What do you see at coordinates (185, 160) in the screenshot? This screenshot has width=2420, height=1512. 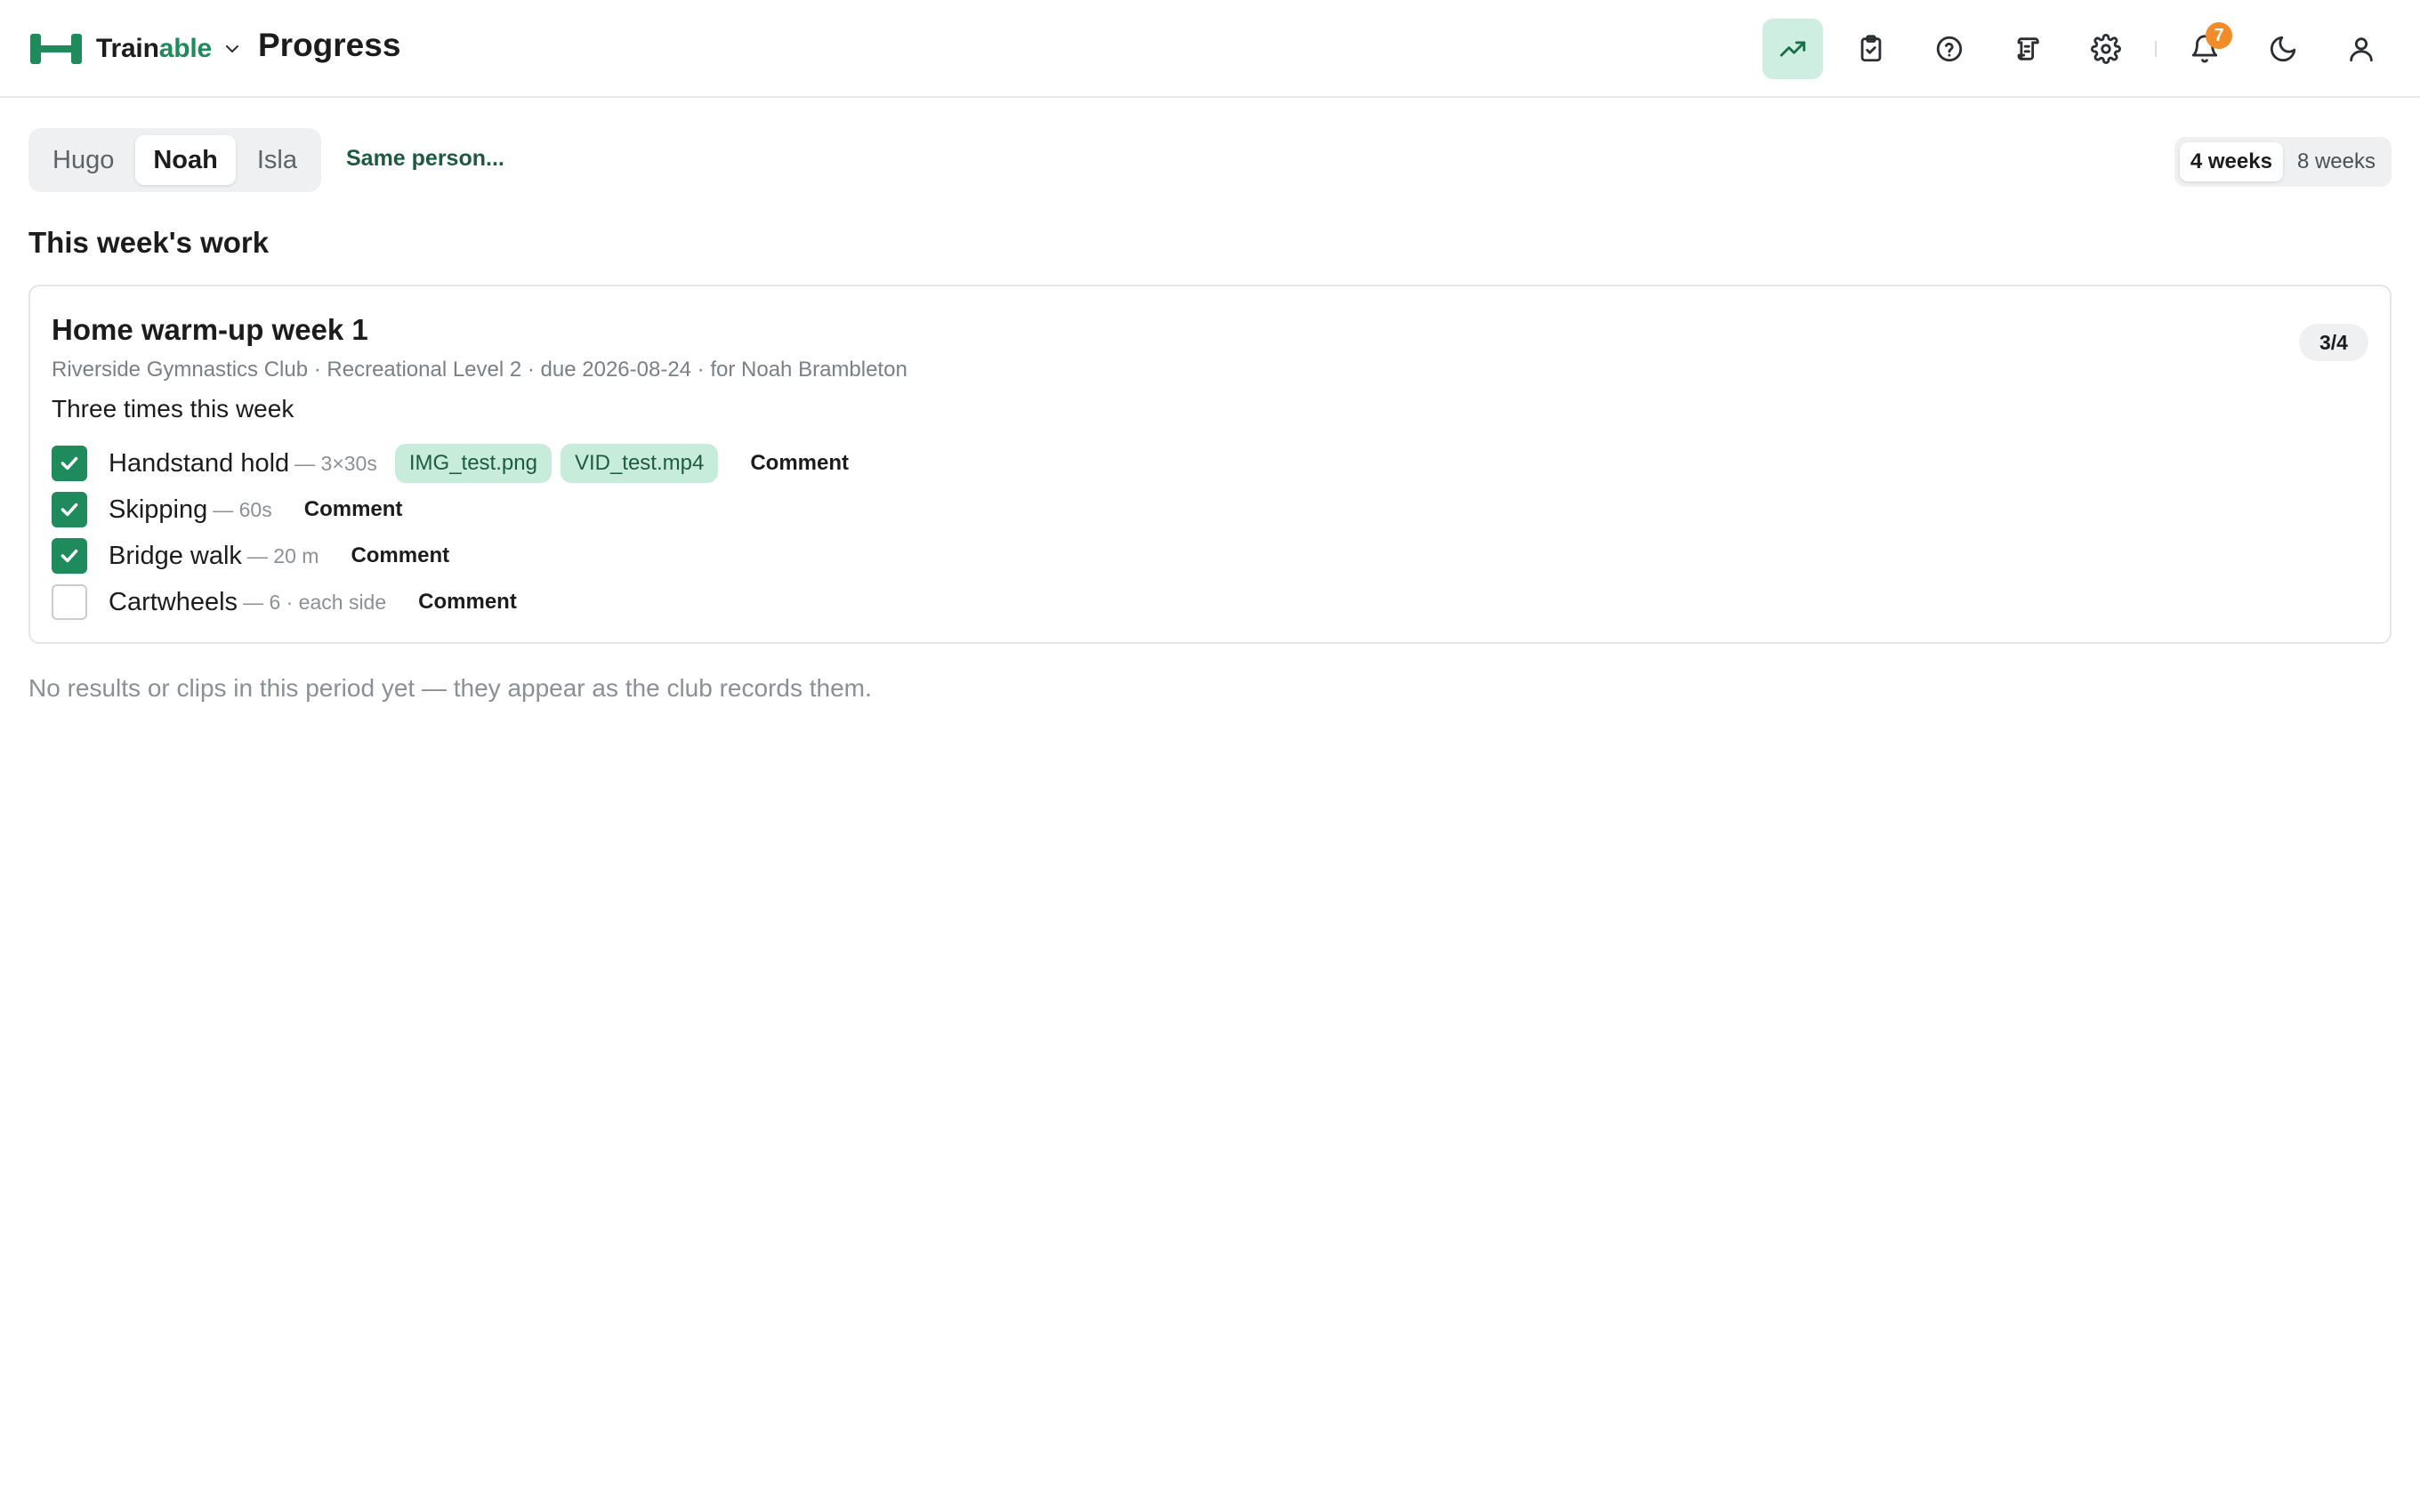 I see `person-tab-noah: Noah` at bounding box center [185, 160].